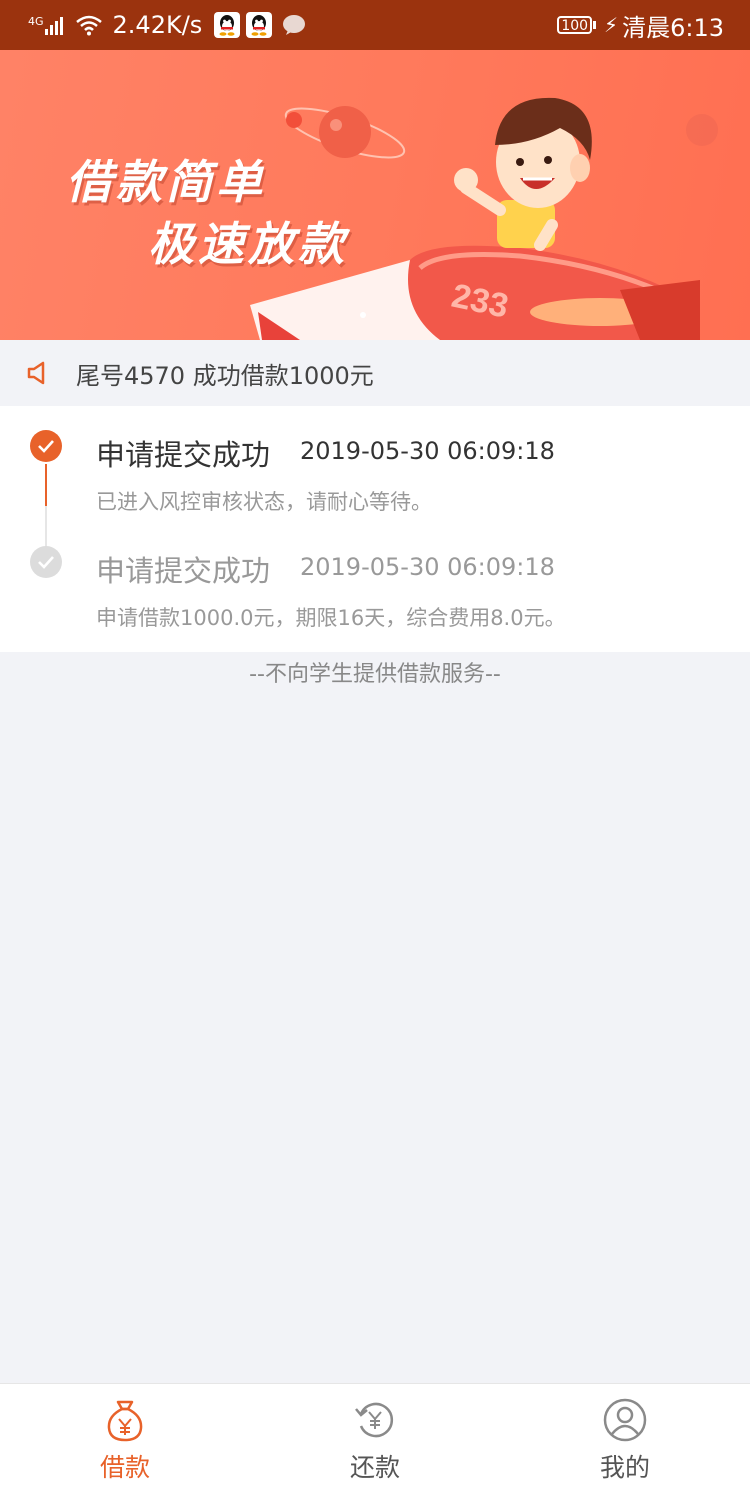  What do you see at coordinates (36, 21) in the screenshot?
I see `network-type: 4G` at bounding box center [36, 21].